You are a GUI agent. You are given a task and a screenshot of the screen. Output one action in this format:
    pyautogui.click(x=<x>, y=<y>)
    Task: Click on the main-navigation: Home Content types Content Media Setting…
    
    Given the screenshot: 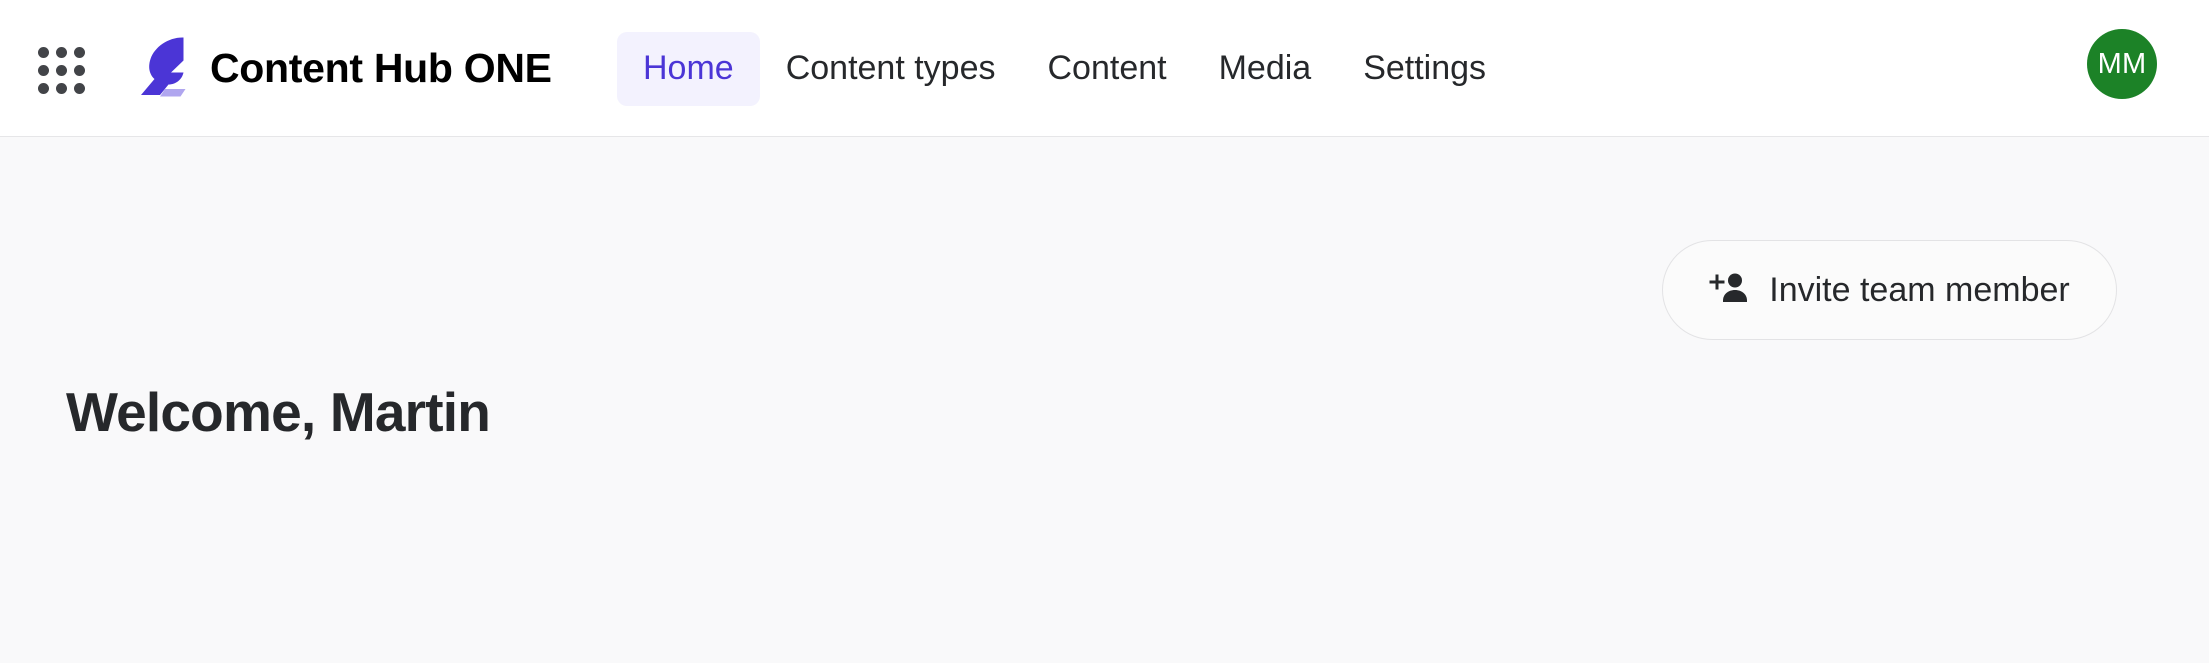 What is the action you would take?
    pyautogui.click(x=1064, y=68)
    